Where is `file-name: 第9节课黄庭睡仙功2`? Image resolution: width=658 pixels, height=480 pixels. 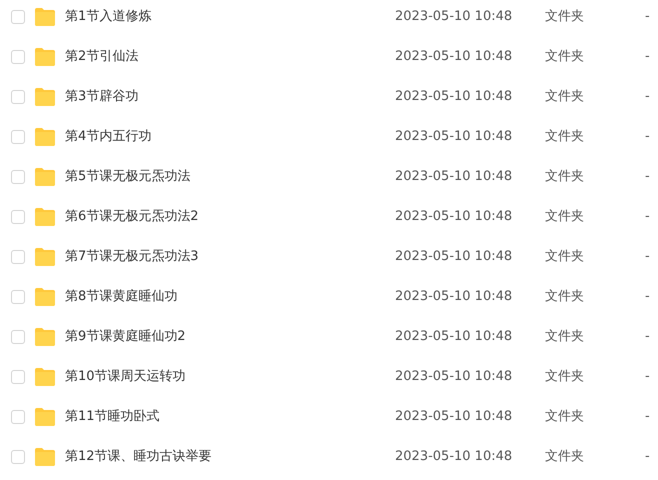
file-name: 第9节课黄庭睡仙功2 is located at coordinates (230, 337).